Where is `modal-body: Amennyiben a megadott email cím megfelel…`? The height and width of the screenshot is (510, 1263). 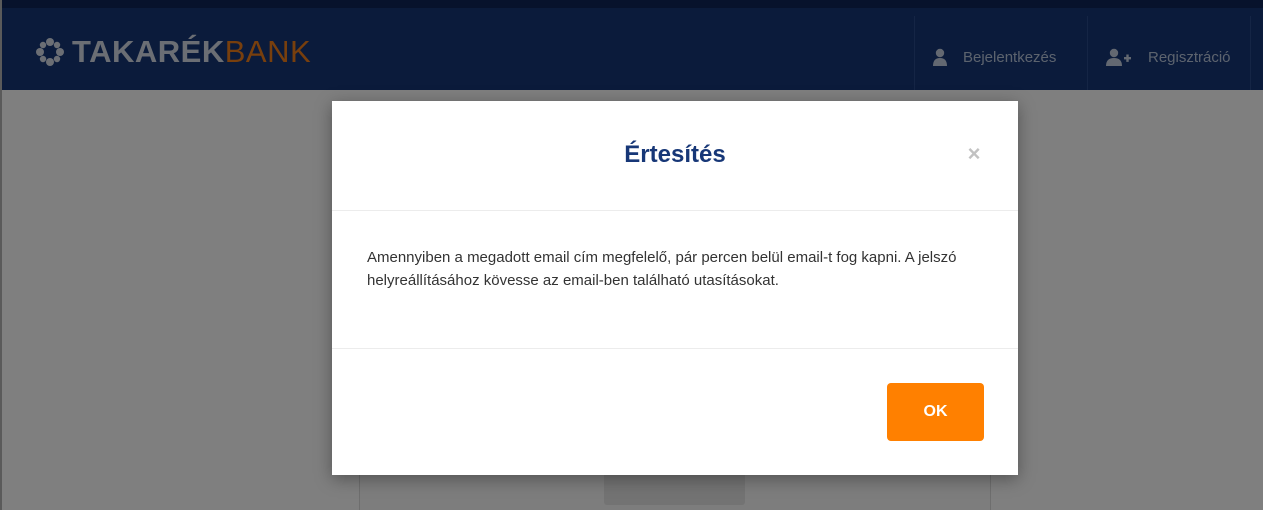
modal-body: Amennyiben a megadott email cím megfelel… is located at coordinates (675, 280).